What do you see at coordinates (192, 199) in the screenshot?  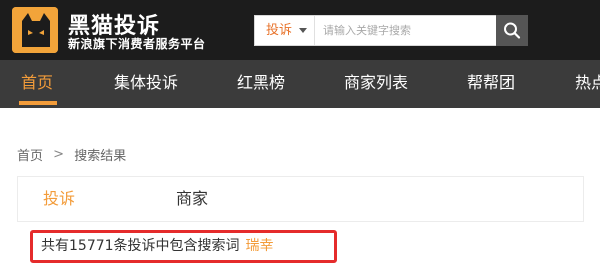 I see `tab-merchants: 商家` at bounding box center [192, 199].